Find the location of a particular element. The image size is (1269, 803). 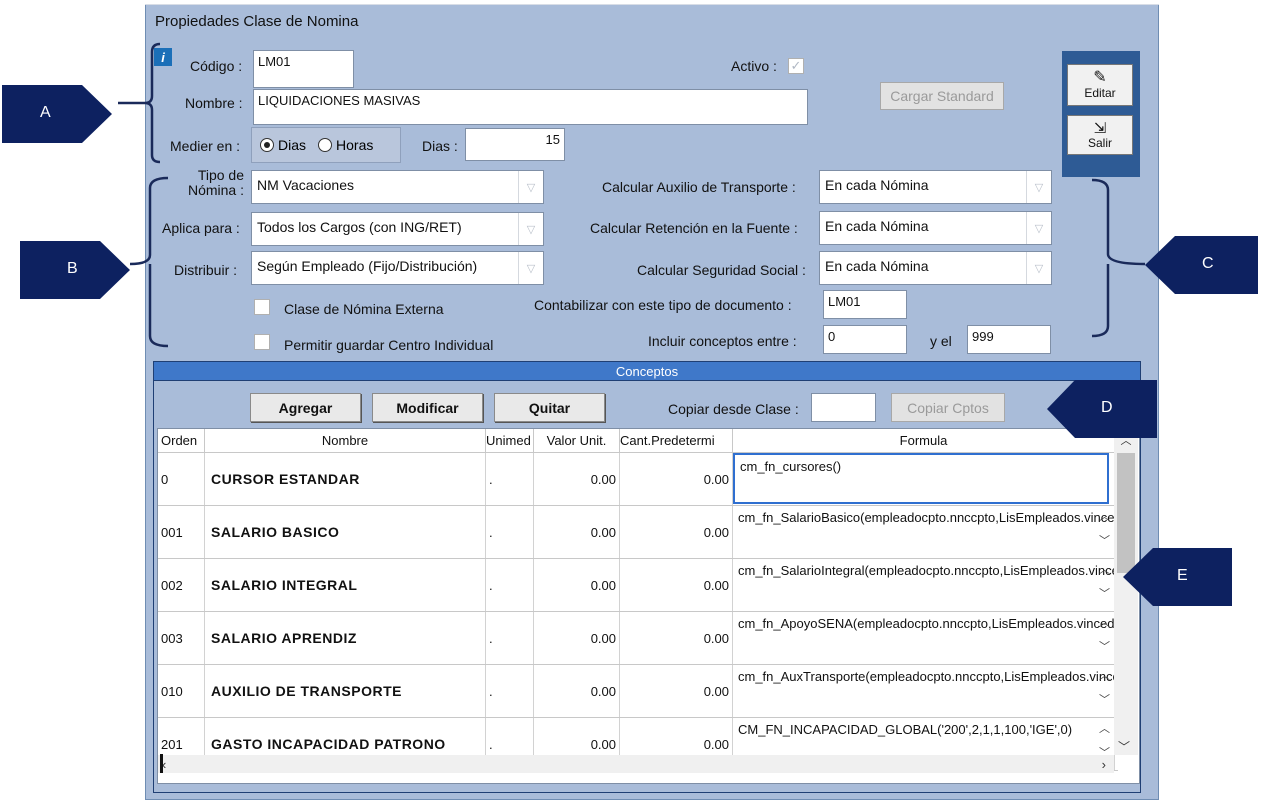

callout-a-label: A is located at coordinates (45, 112).